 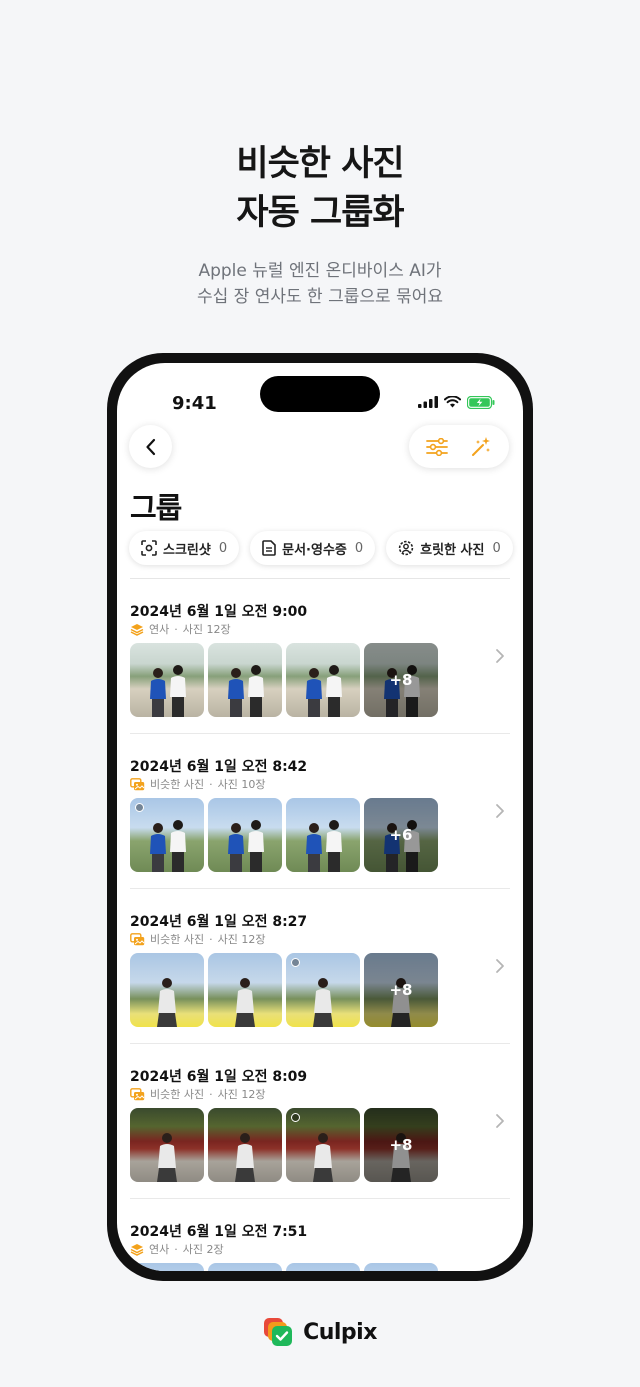 I want to click on sliders-icon, so click(x=437, y=446).